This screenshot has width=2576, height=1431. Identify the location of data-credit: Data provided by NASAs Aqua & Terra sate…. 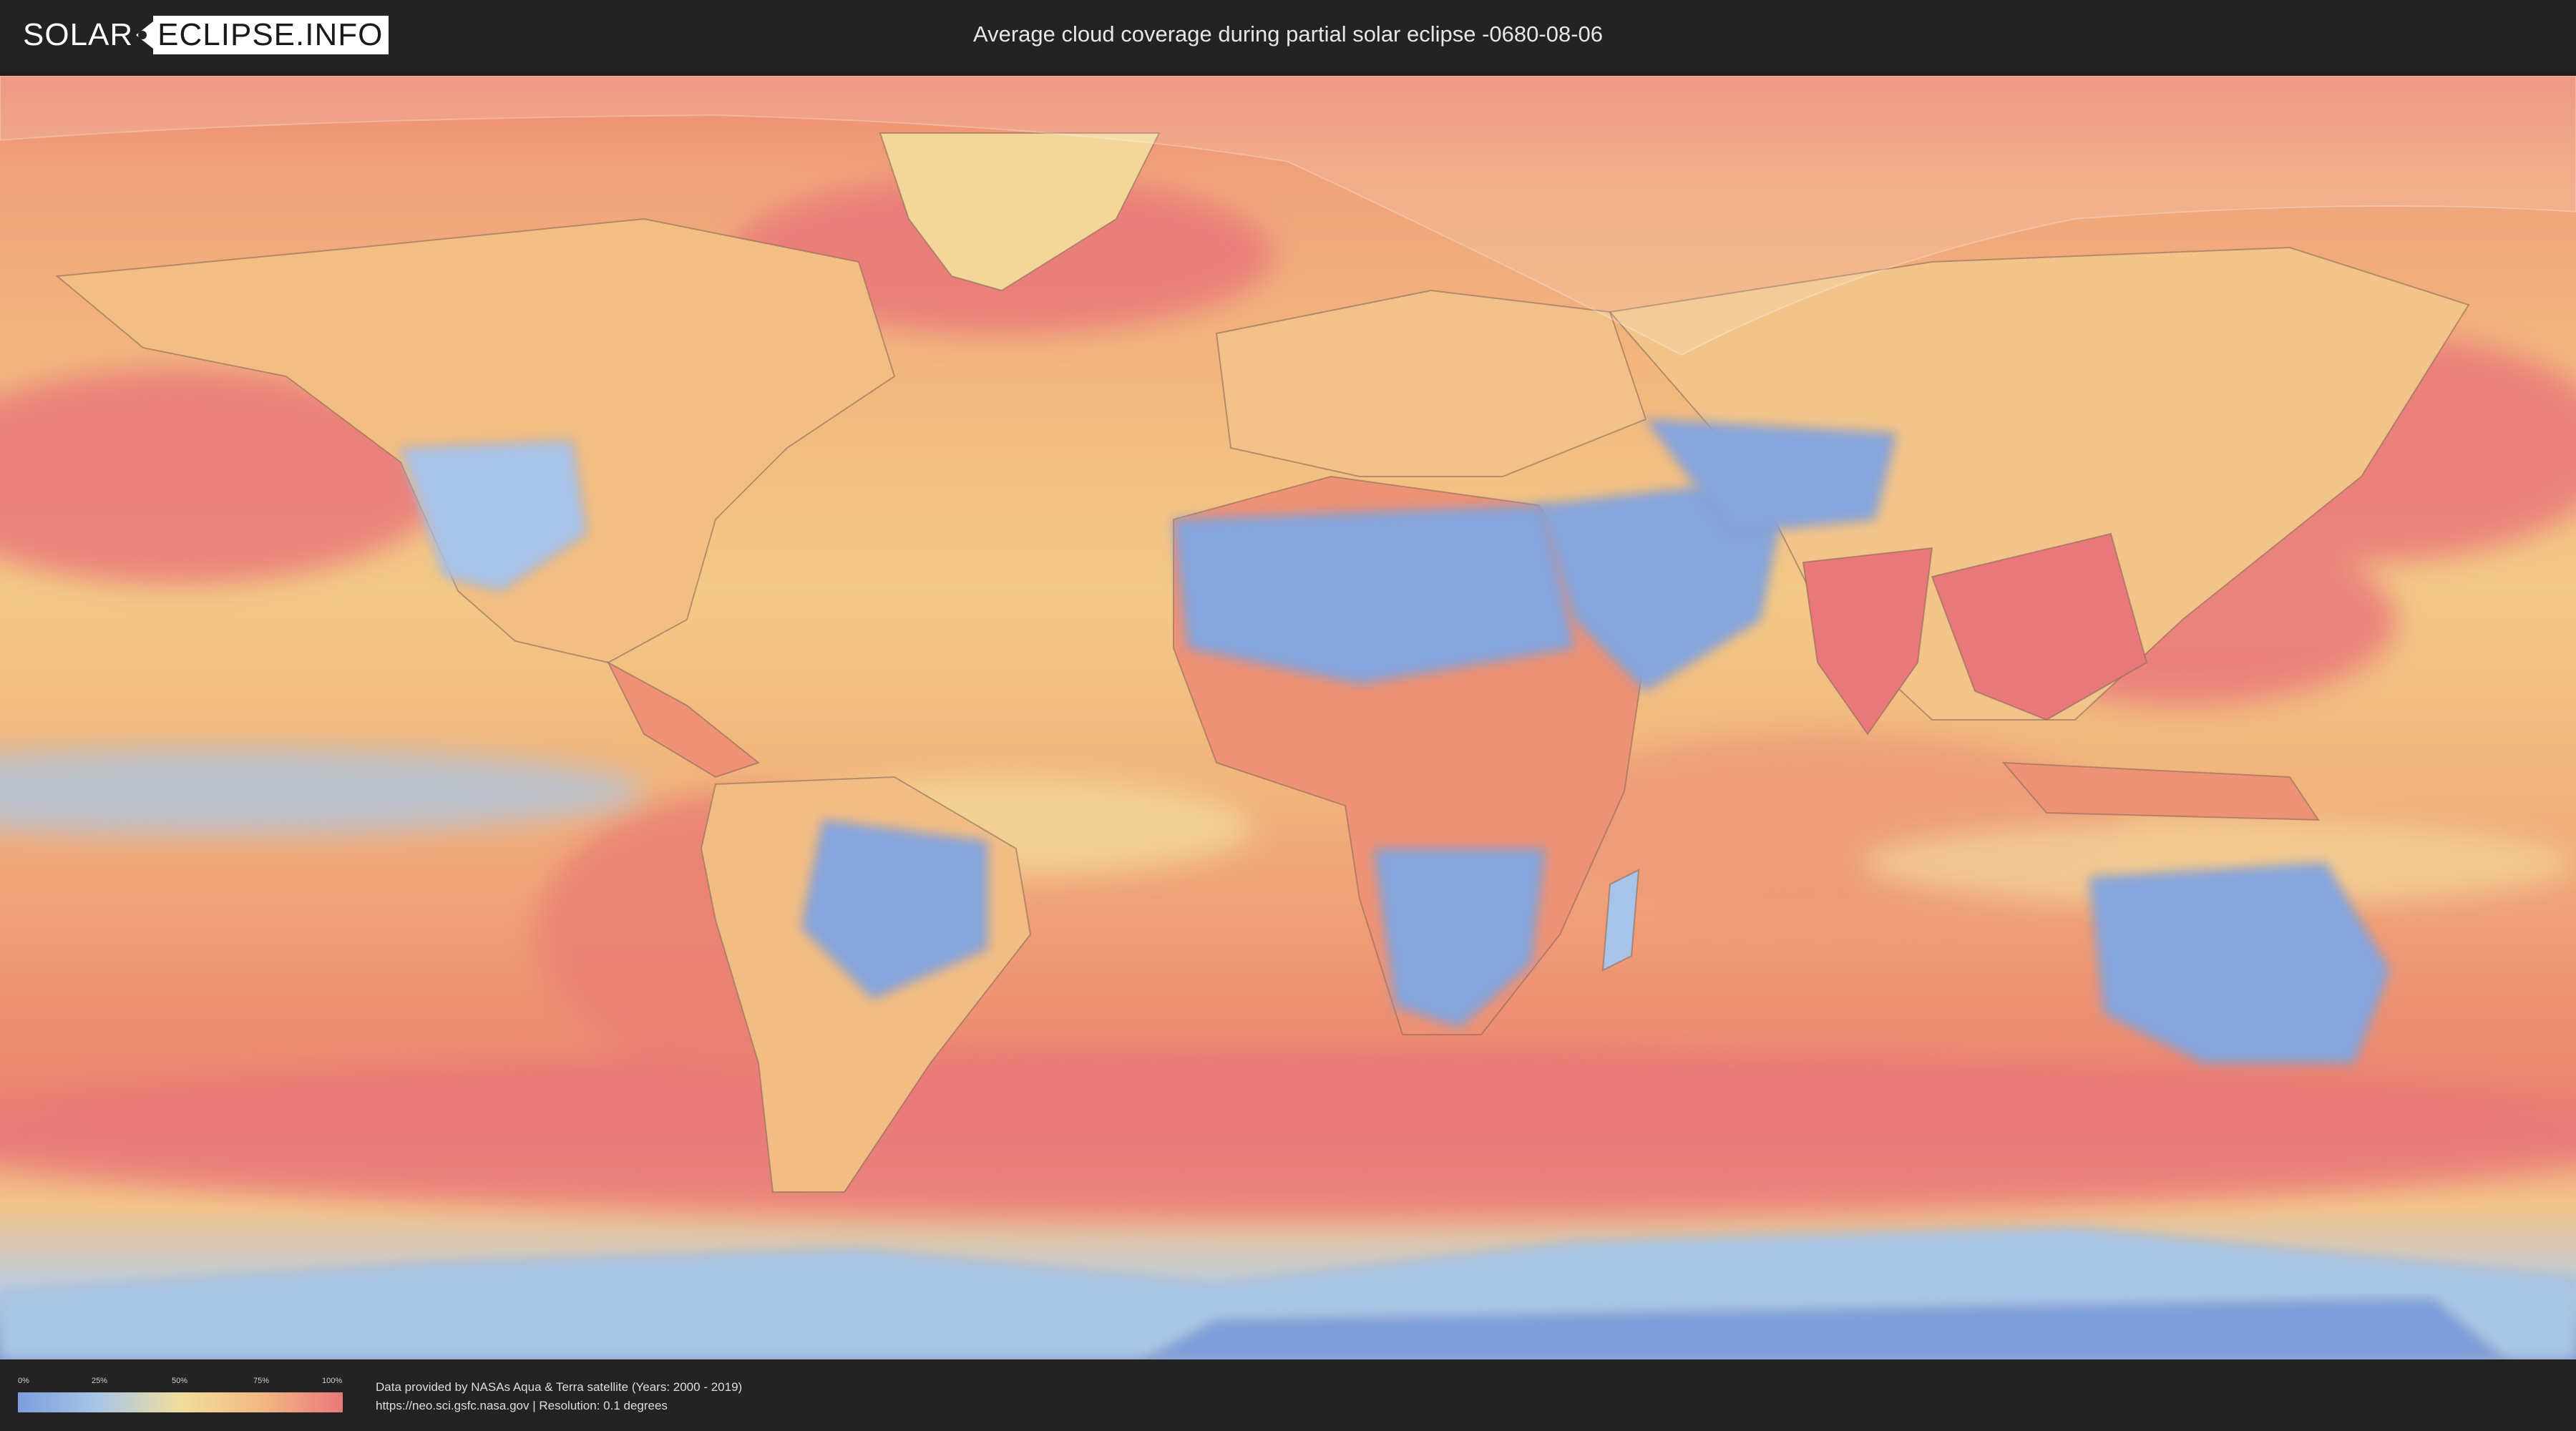
(559, 1387).